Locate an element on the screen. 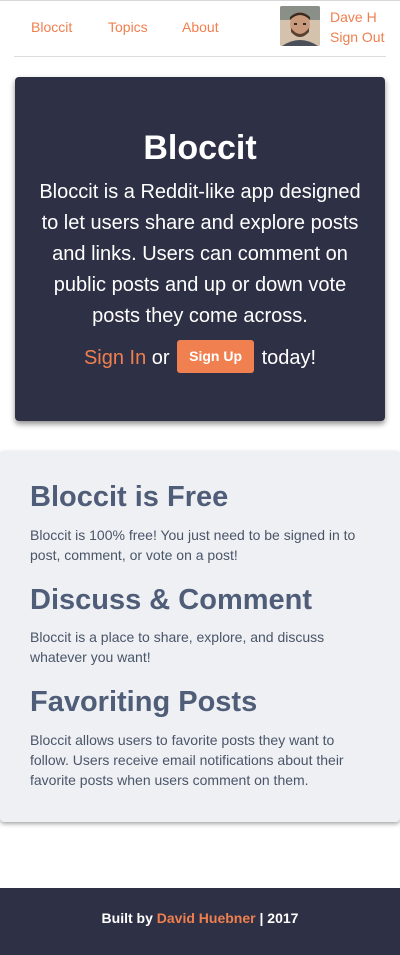  nav-topics-link: Topics is located at coordinates (128, 27).